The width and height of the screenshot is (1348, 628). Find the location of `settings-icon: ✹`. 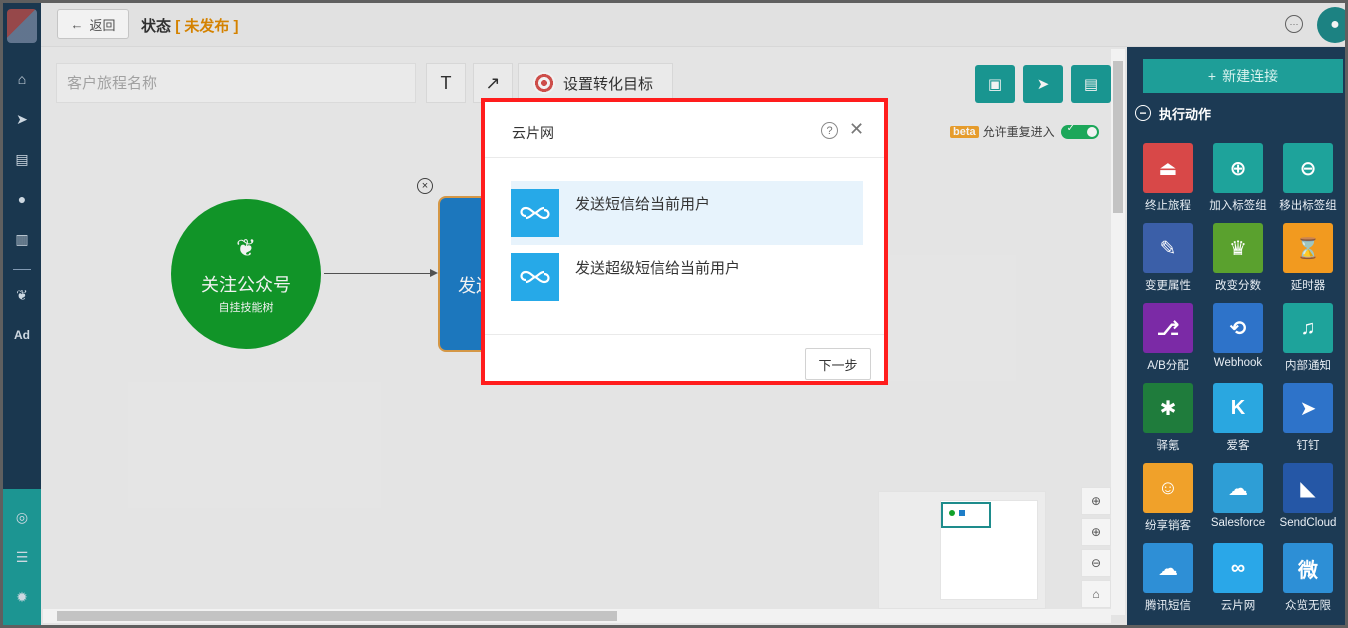

settings-icon: ✹ is located at coordinates (22, 597).